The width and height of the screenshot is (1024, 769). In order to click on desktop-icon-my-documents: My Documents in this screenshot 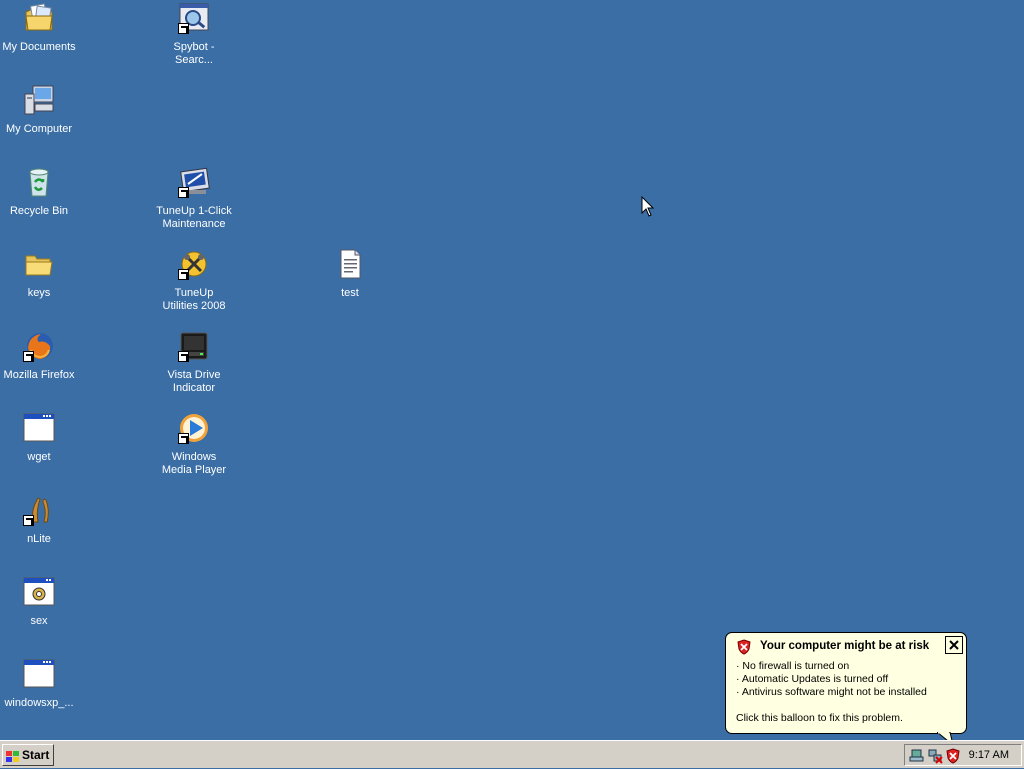, I will do `click(39, 28)`.